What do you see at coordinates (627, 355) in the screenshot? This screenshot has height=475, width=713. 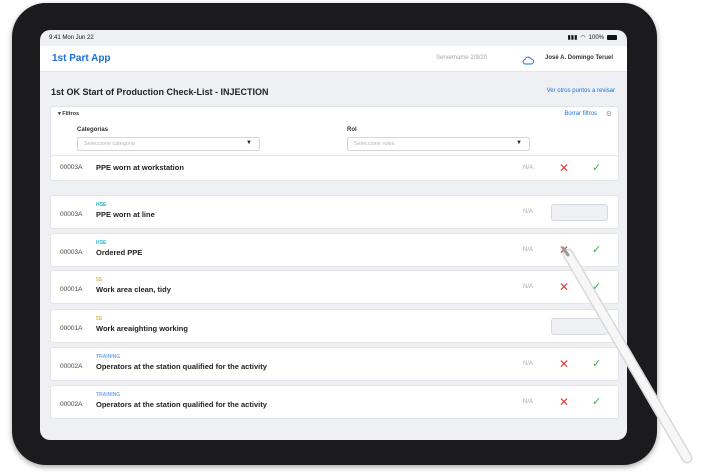 I see `apple-pencil` at bounding box center [627, 355].